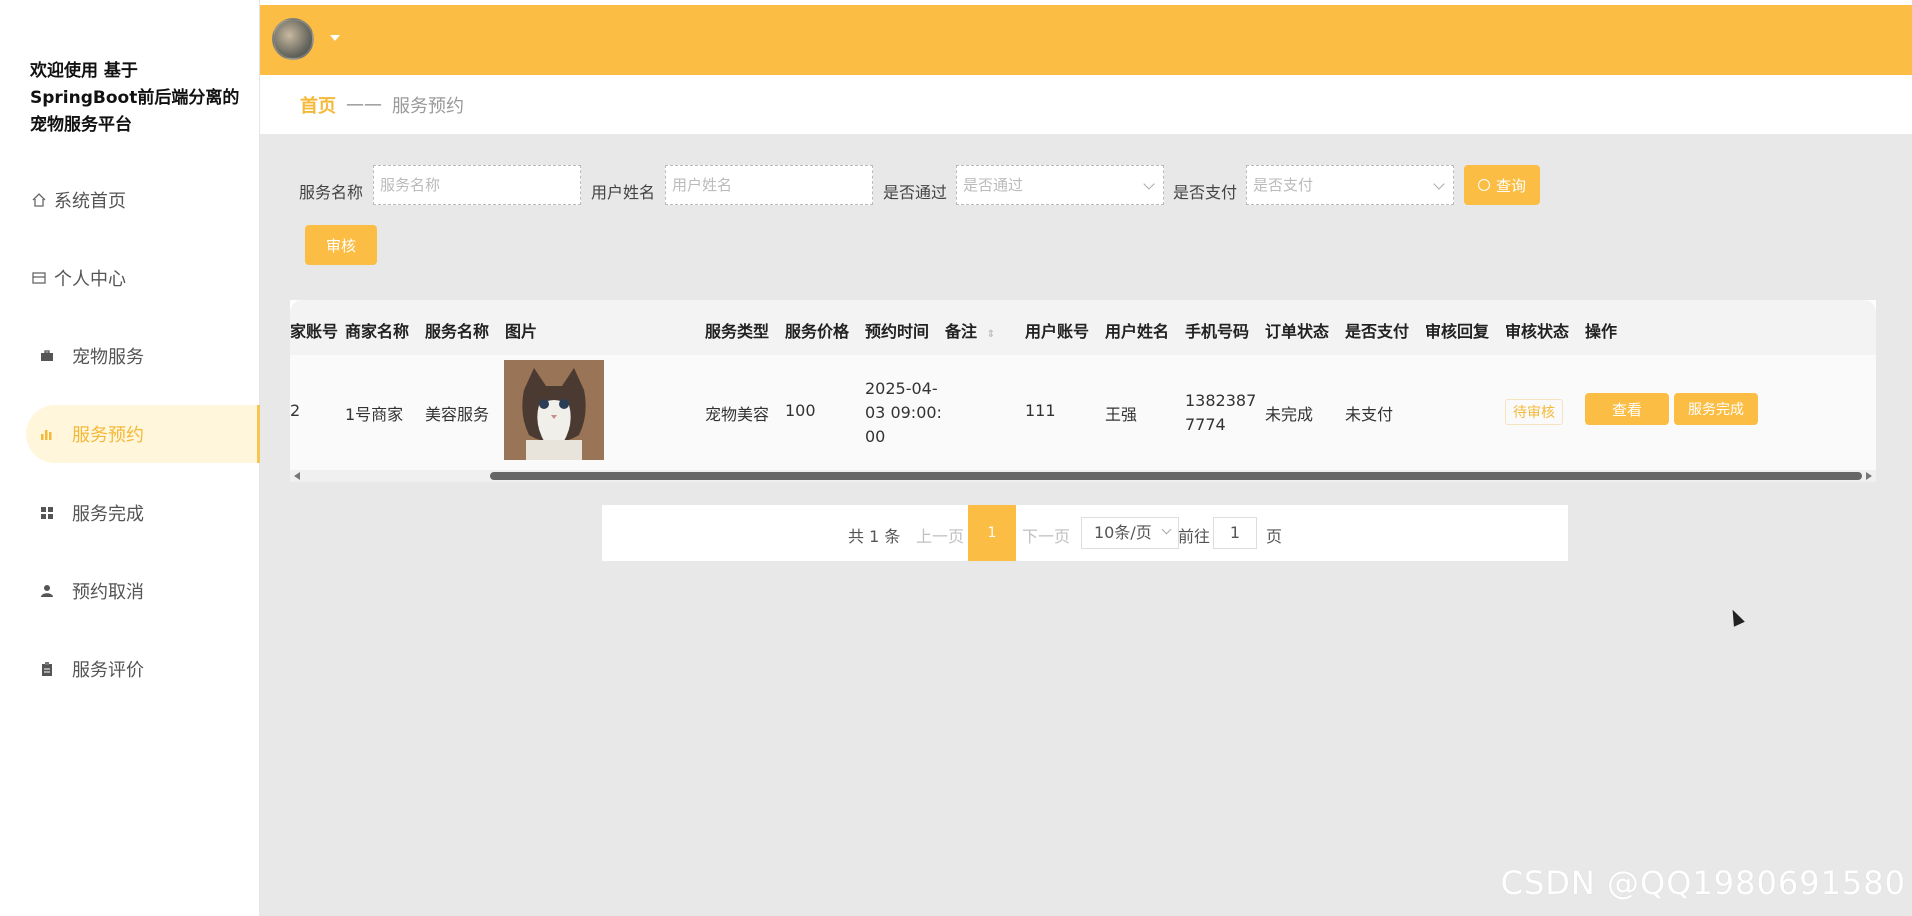 The height and width of the screenshot is (916, 1912). I want to click on breadcrumb: 首页 —— 服务预约, so click(1086, 105).